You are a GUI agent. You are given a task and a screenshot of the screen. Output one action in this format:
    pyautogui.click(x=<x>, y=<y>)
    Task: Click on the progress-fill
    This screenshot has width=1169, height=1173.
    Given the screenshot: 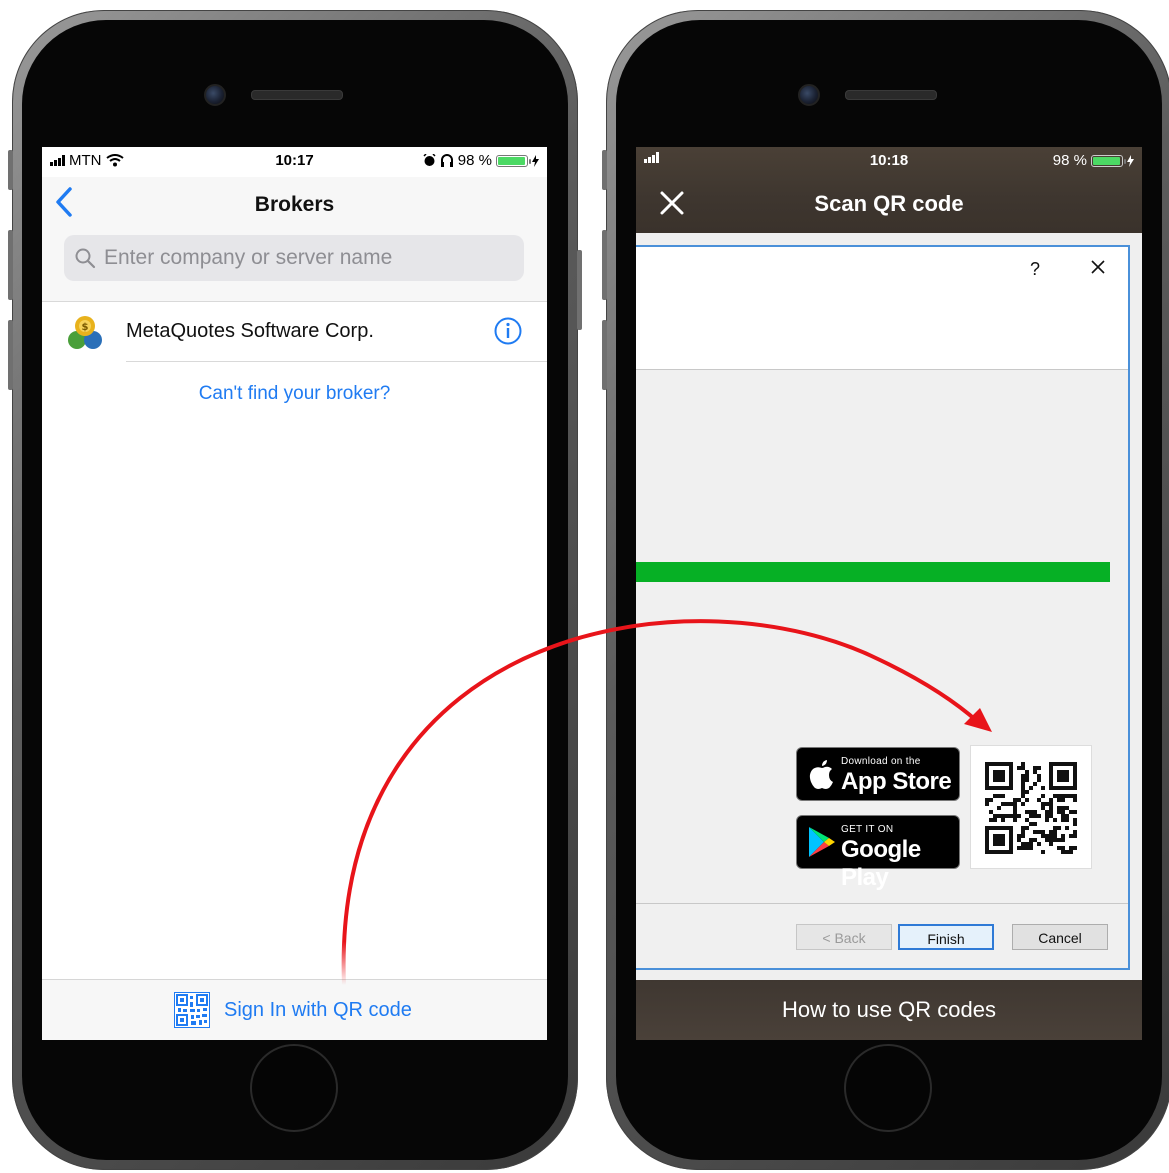 What is the action you would take?
    pyautogui.click(x=873, y=572)
    